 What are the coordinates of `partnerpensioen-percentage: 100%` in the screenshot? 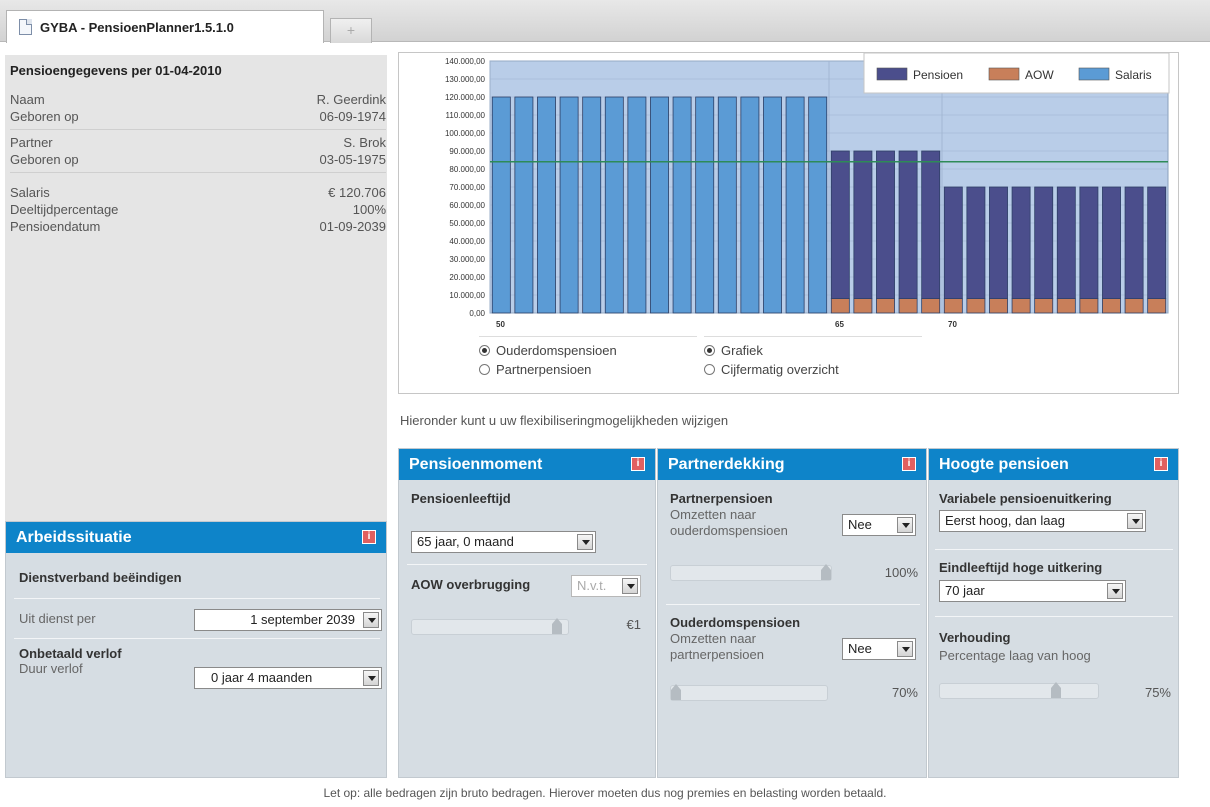 It's located at (901, 572).